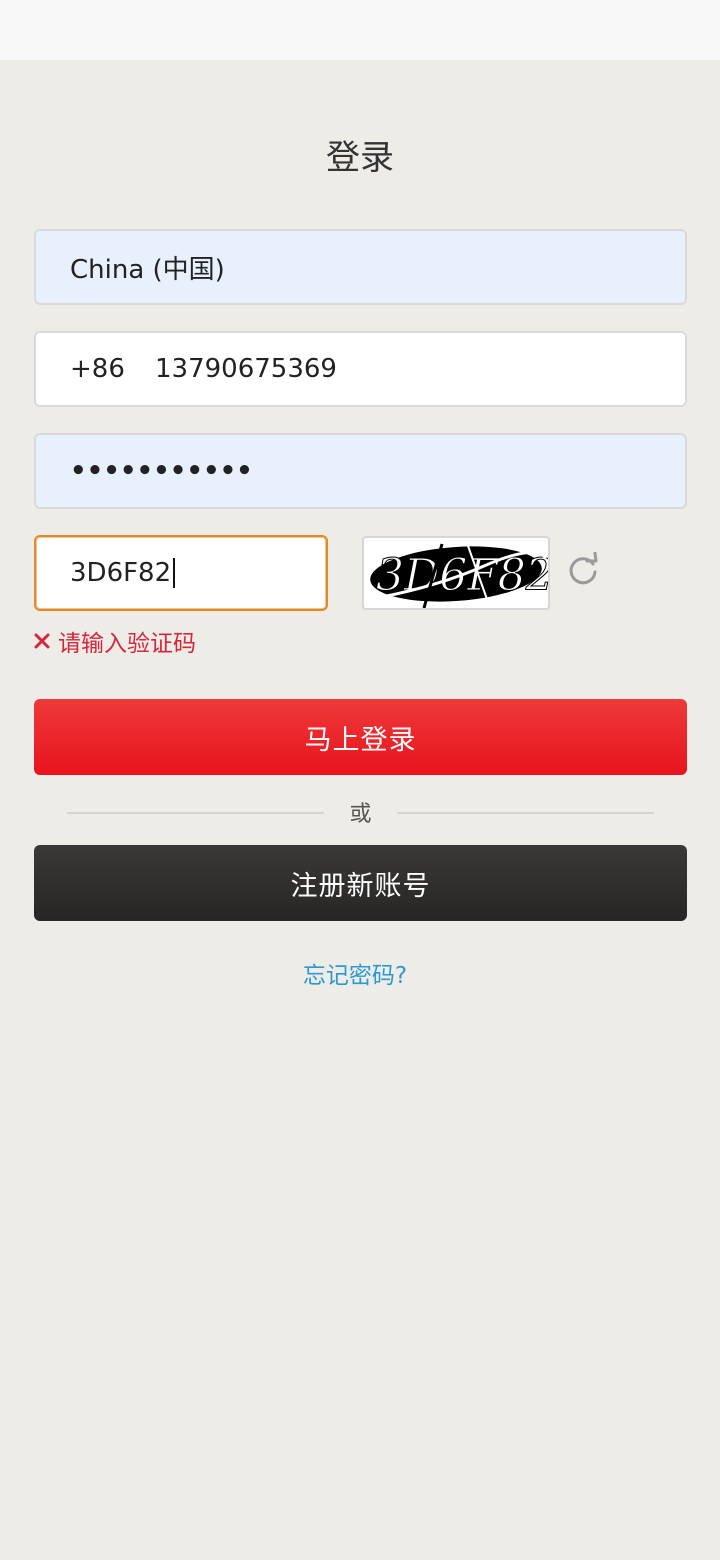 The height and width of the screenshot is (1560, 720). I want to click on password-value: •••••••••••, so click(161, 471).